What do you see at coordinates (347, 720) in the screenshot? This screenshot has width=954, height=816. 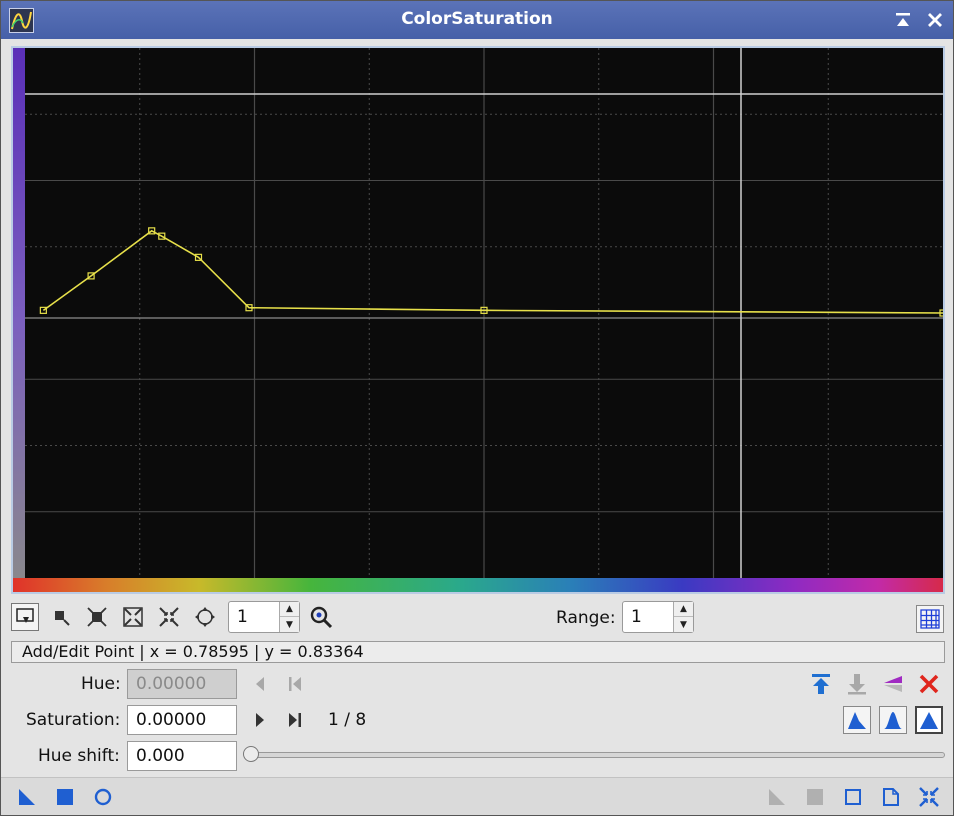 I see `point-counter: 1 / 8` at bounding box center [347, 720].